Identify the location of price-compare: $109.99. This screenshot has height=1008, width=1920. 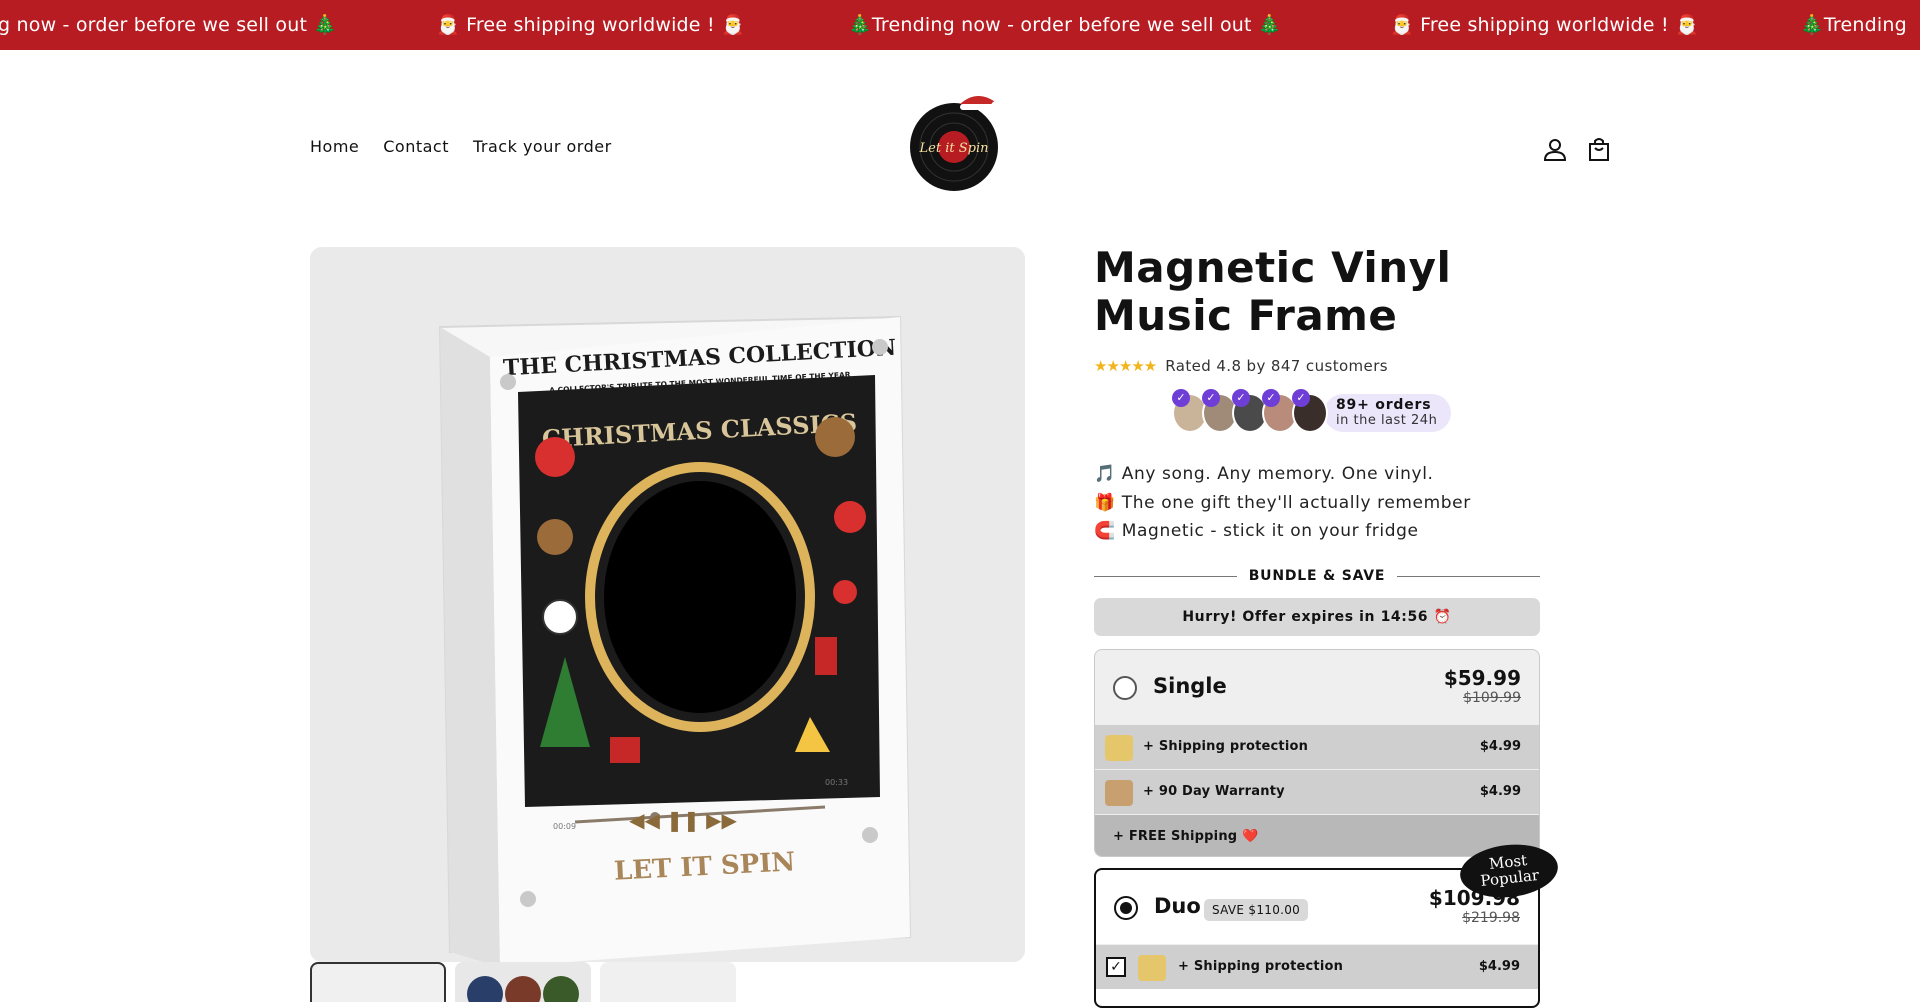
(1492, 698).